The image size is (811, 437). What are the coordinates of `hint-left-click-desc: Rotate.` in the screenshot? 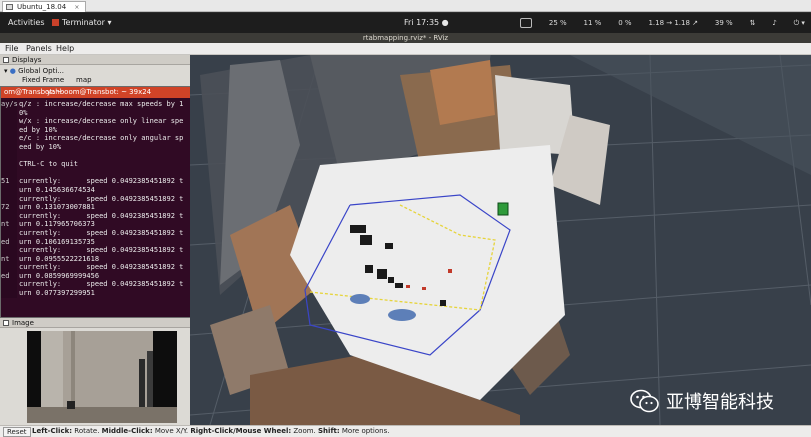 It's located at (87, 431).